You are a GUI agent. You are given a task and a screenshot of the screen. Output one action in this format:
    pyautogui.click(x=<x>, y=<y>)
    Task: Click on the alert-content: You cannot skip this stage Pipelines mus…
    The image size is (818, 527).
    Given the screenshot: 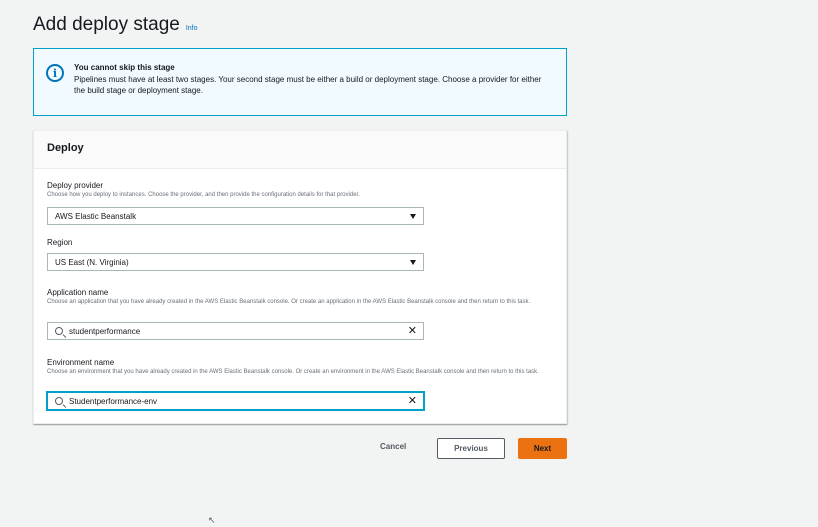 What is the action you would take?
    pyautogui.click(x=314, y=82)
    